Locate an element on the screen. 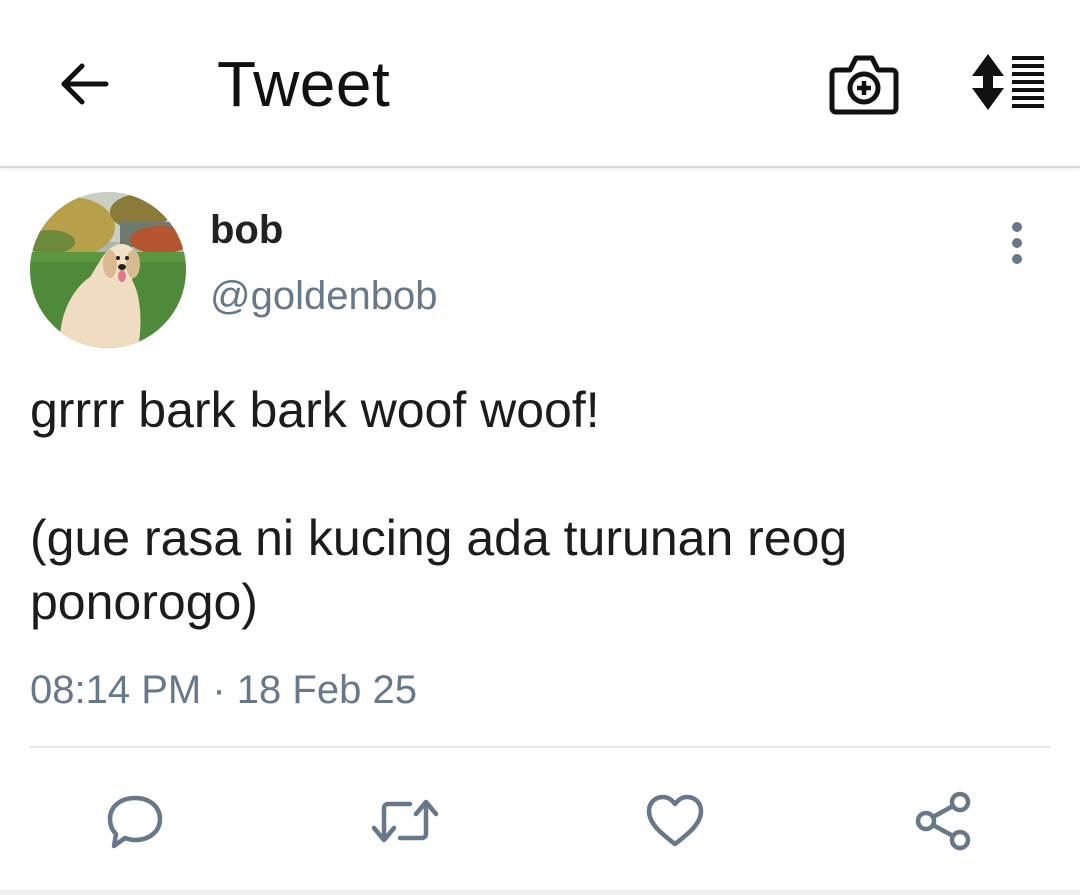  sort-button is located at coordinates (1008, 82).